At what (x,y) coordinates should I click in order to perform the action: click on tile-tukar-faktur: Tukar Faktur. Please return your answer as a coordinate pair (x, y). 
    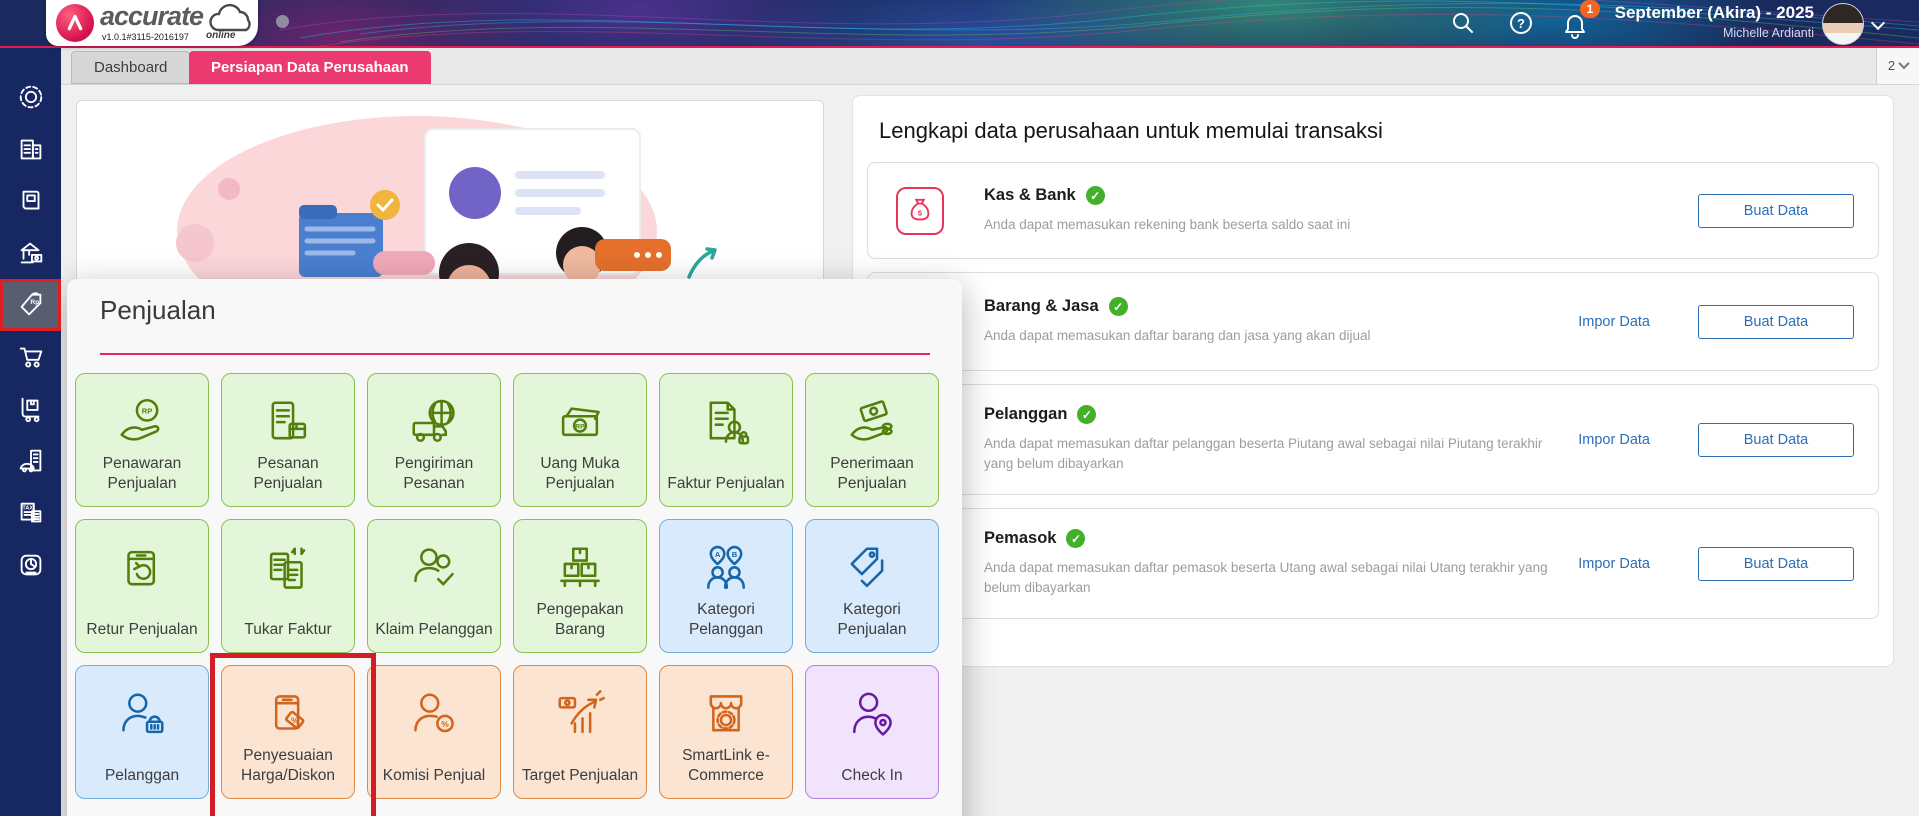
    Looking at the image, I should click on (288, 586).